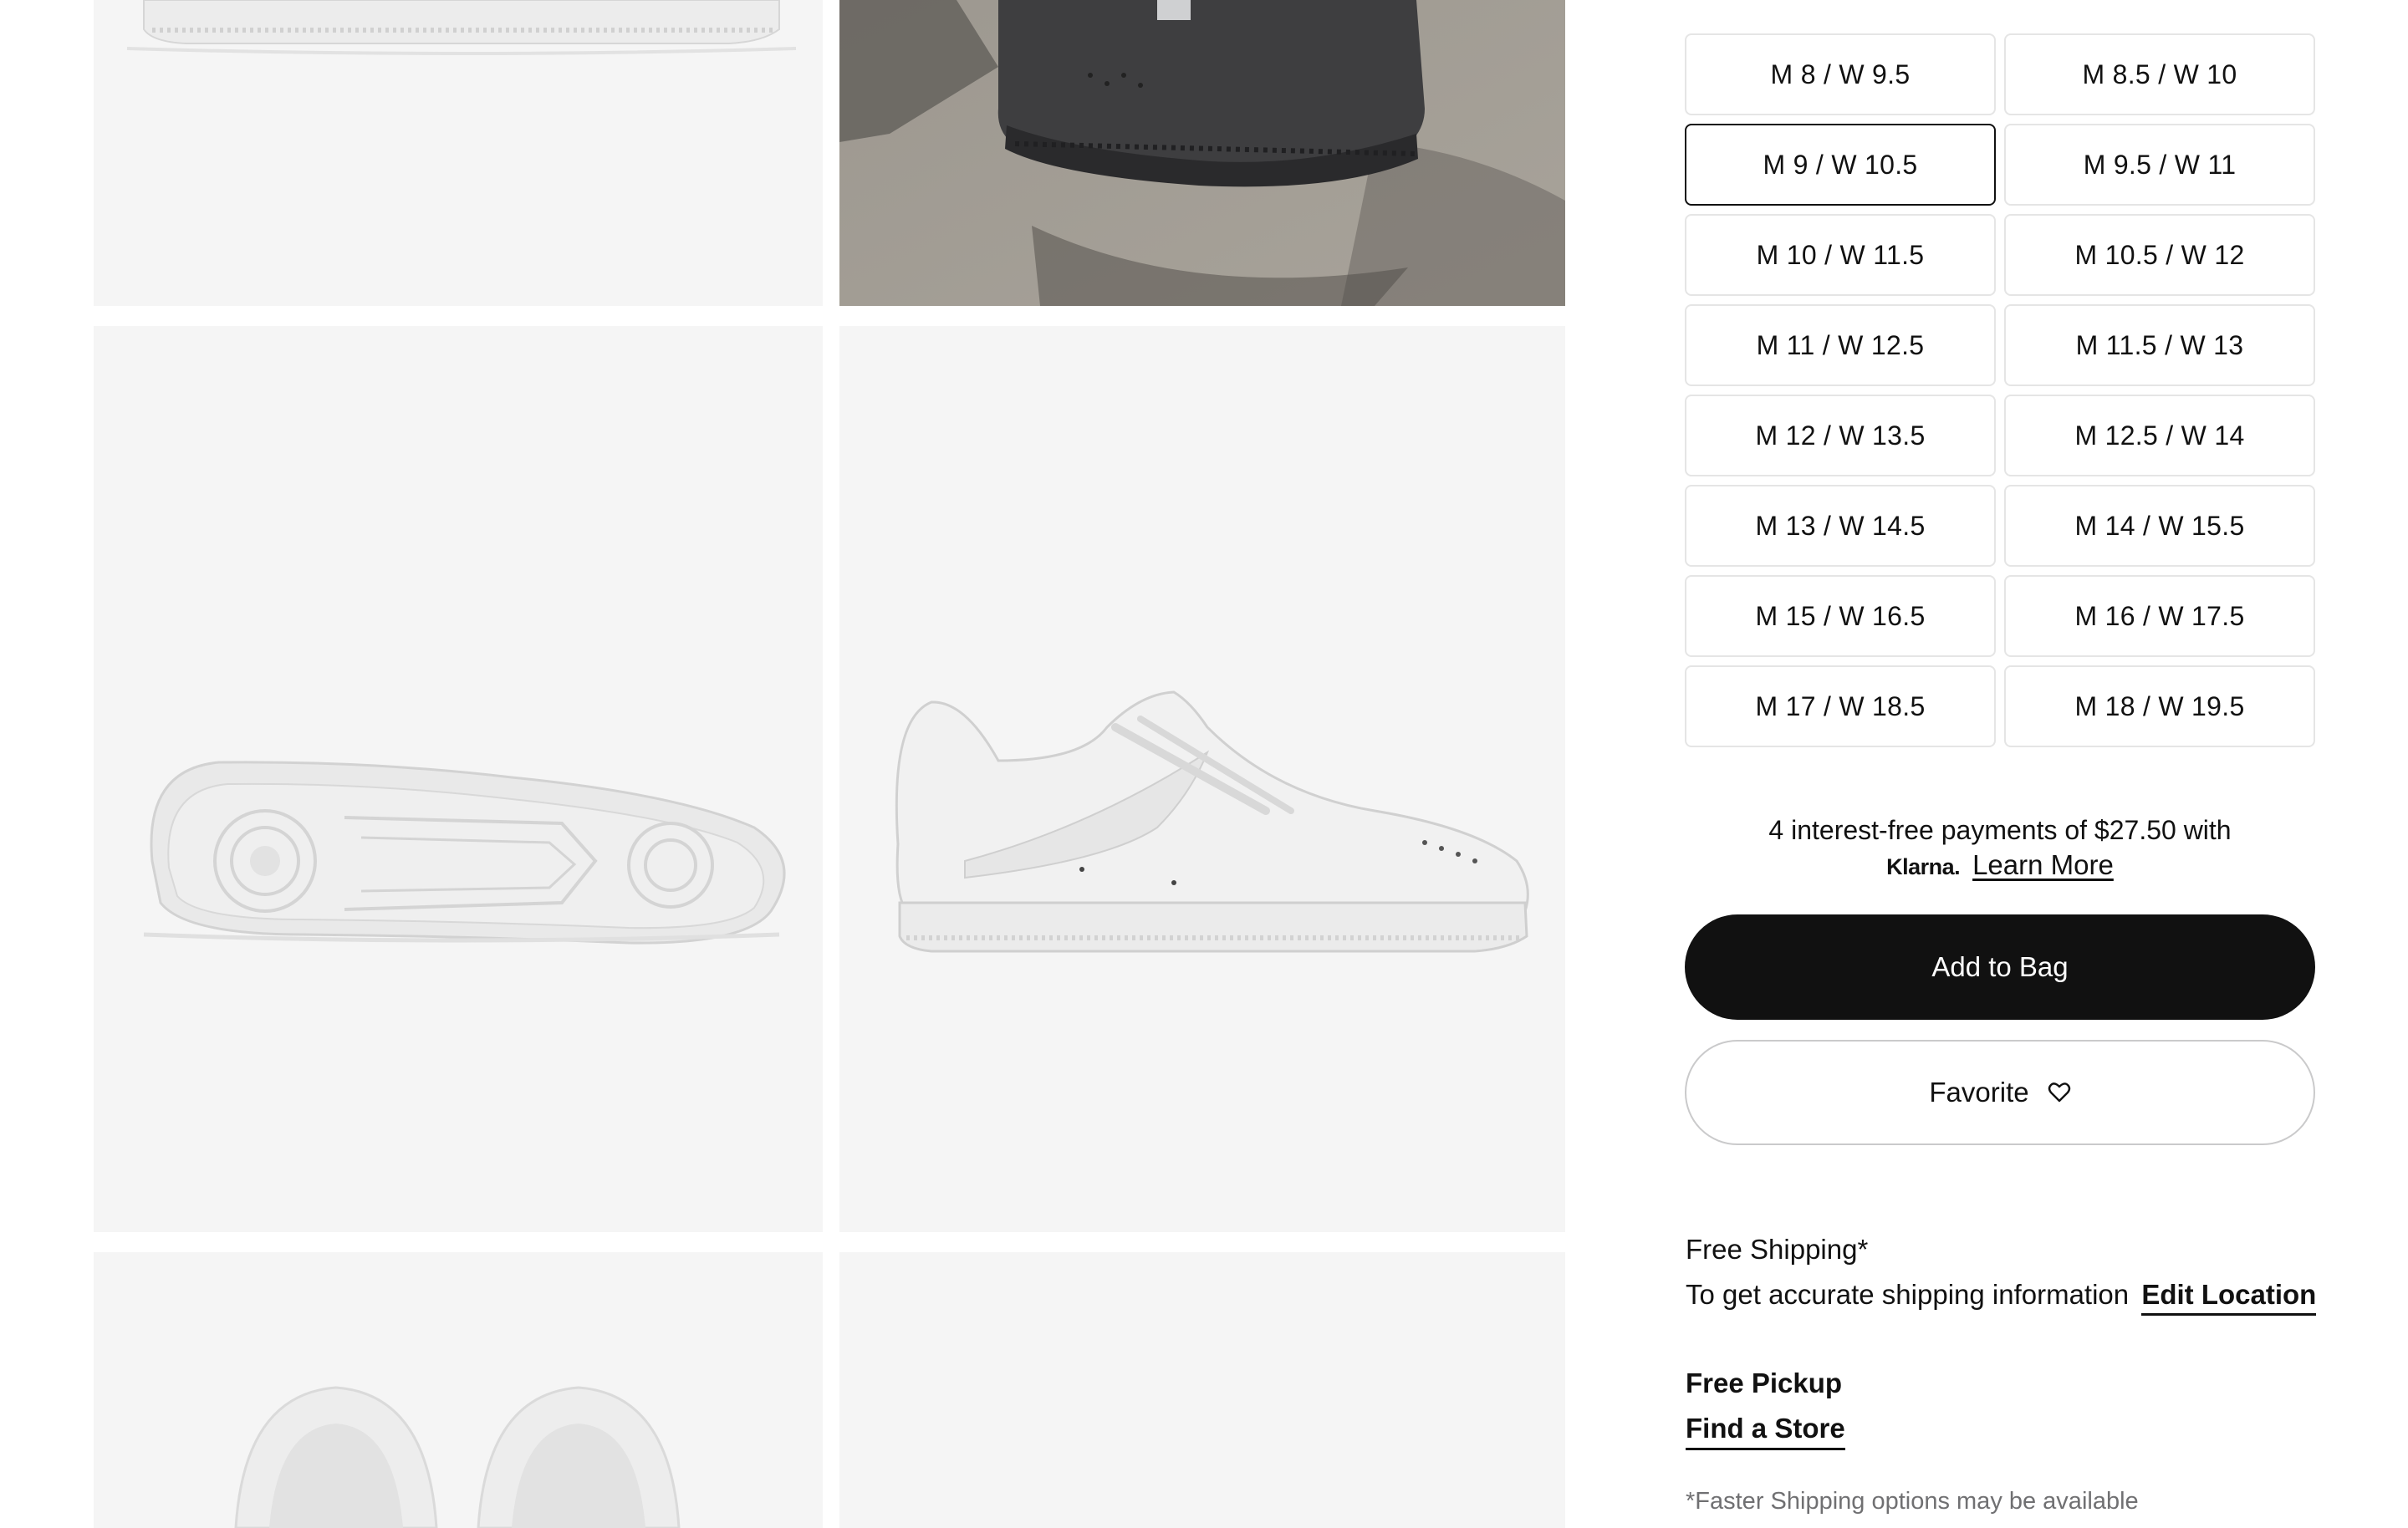  Describe the element at coordinates (1841, 706) in the screenshot. I see `size-option: M 17 / W 18.5` at that location.